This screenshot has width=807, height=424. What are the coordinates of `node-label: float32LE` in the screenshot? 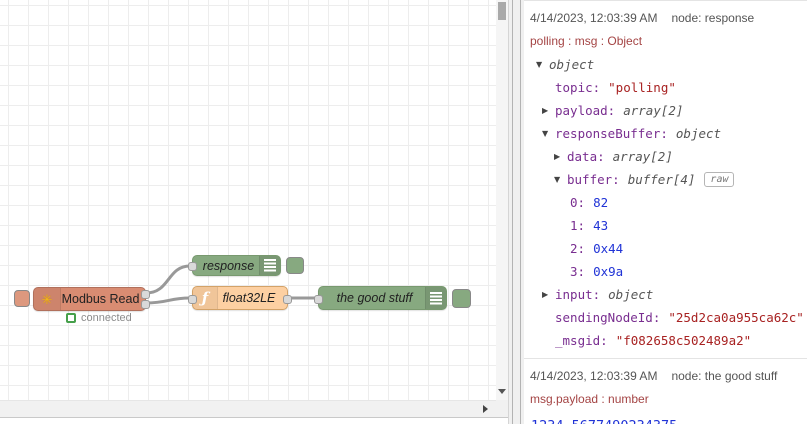 It's located at (249, 298).